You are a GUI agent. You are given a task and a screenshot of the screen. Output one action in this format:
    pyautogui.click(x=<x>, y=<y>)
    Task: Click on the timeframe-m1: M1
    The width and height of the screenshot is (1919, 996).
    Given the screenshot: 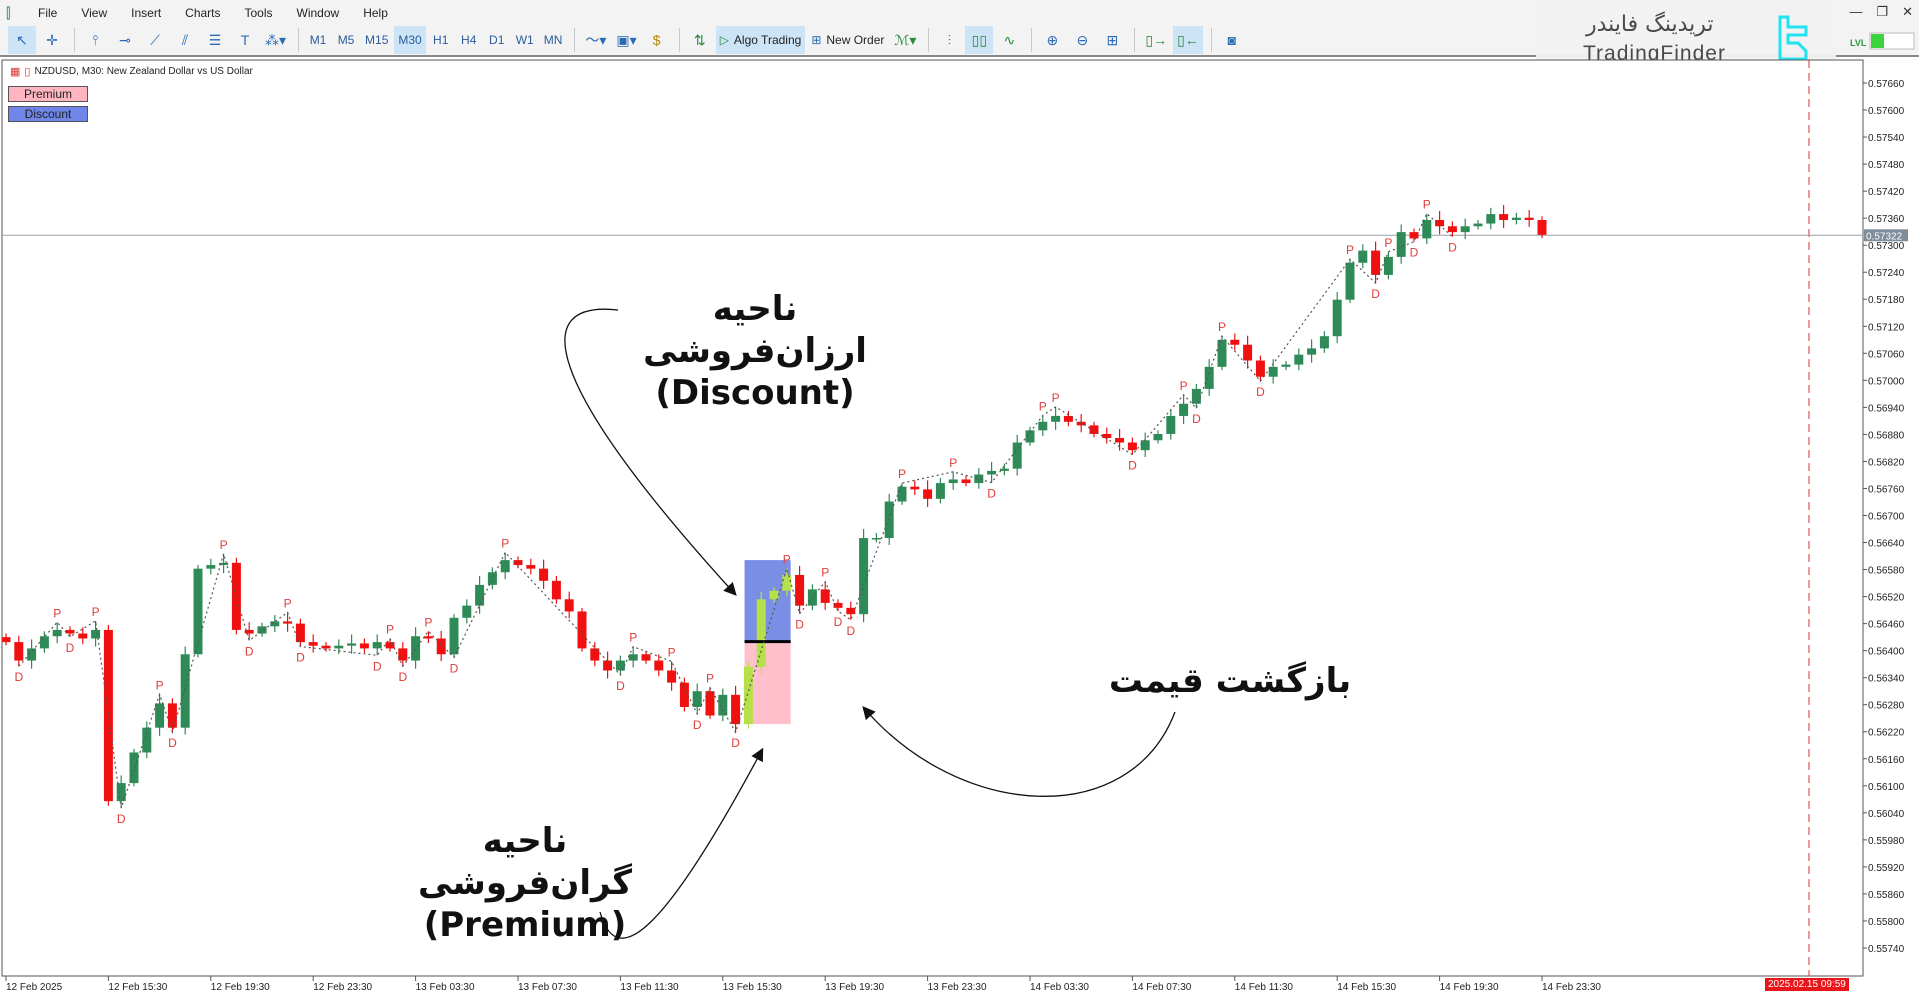 What is the action you would take?
    pyautogui.click(x=318, y=40)
    